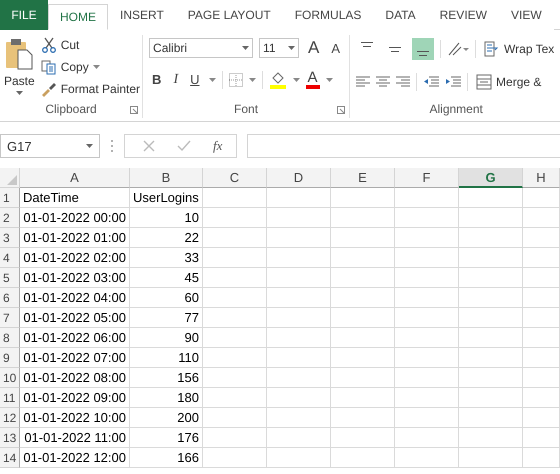 The width and height of the screenshot is (560, 474). Describe the element at coordinates (194, 79) in the screenshot. I see `underline-button: U` at that location.